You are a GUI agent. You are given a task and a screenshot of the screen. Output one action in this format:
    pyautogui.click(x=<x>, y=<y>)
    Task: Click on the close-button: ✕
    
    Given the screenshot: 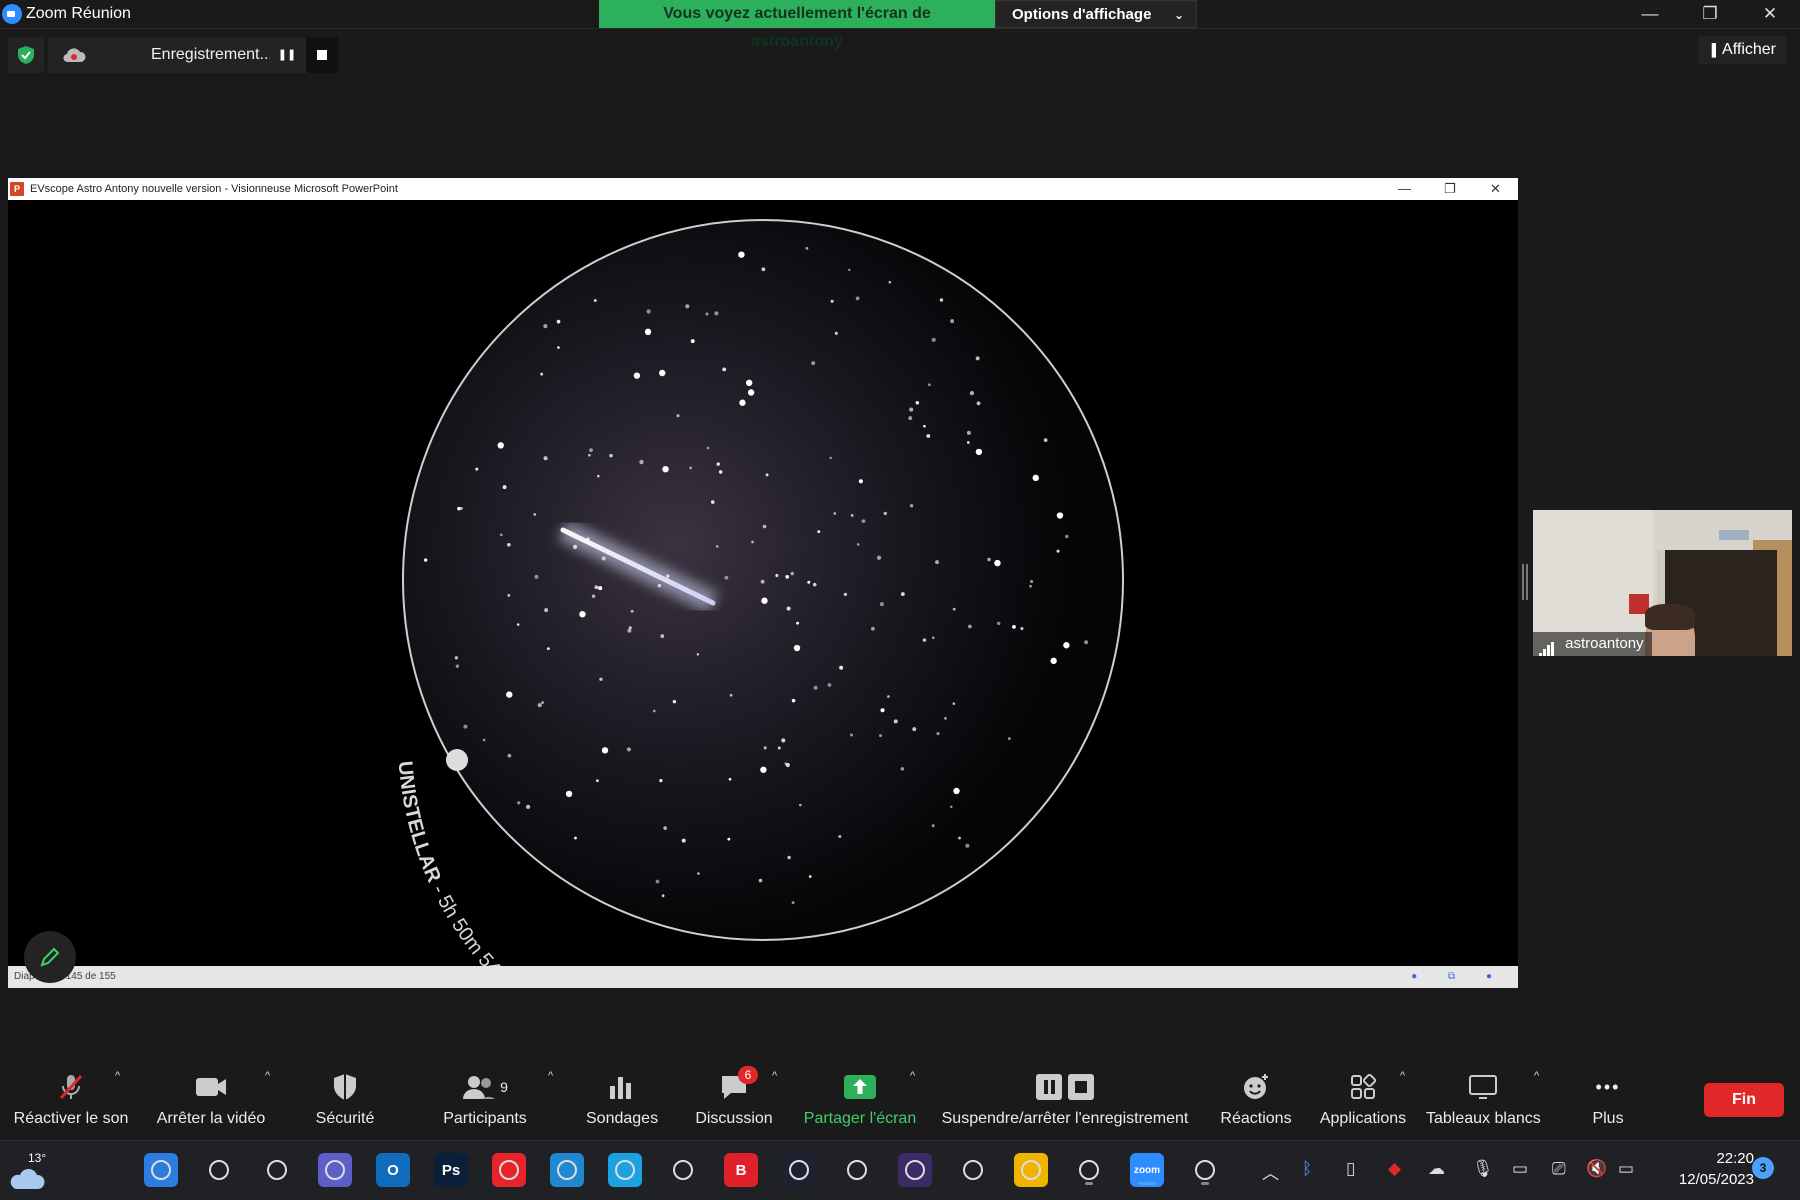 What is the action you would take?
    pyautogui.click(x=1770, y=14)
    